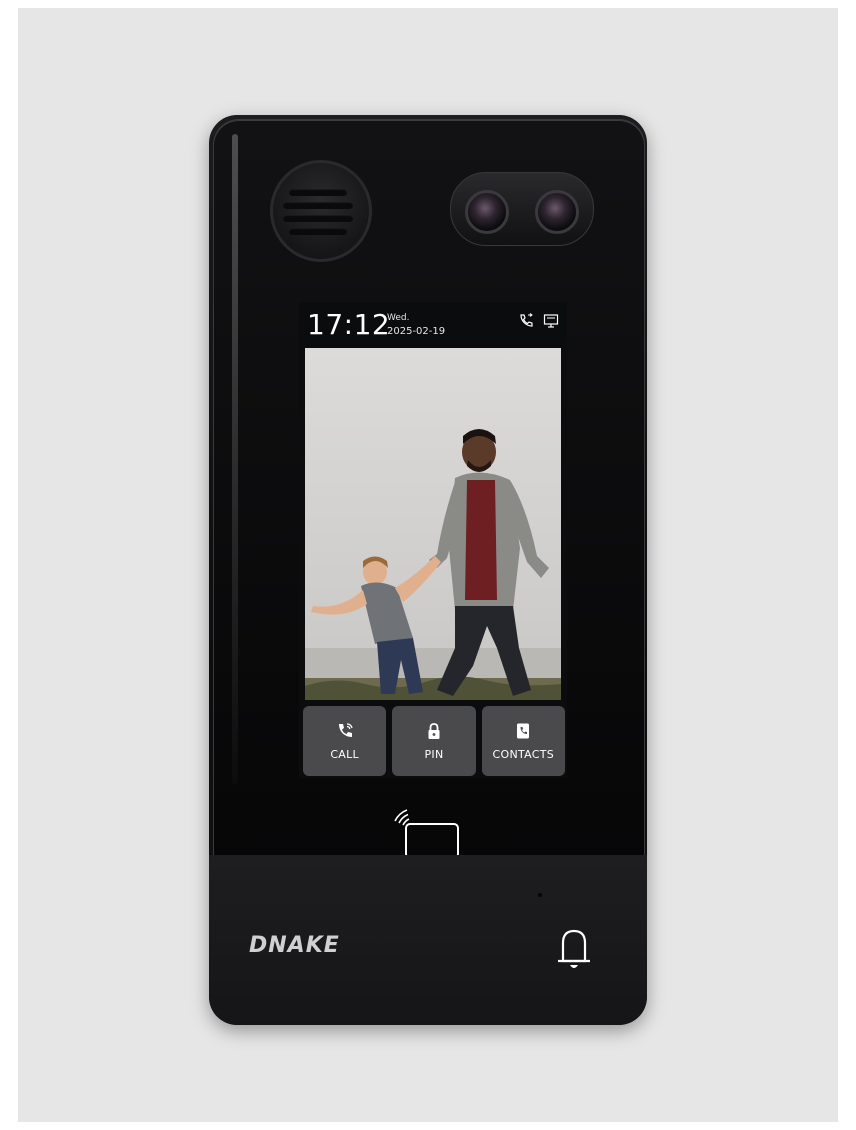 The width and height of the screenshot is (856, 1130). I want to click on lock-icon, so click(434, 730).